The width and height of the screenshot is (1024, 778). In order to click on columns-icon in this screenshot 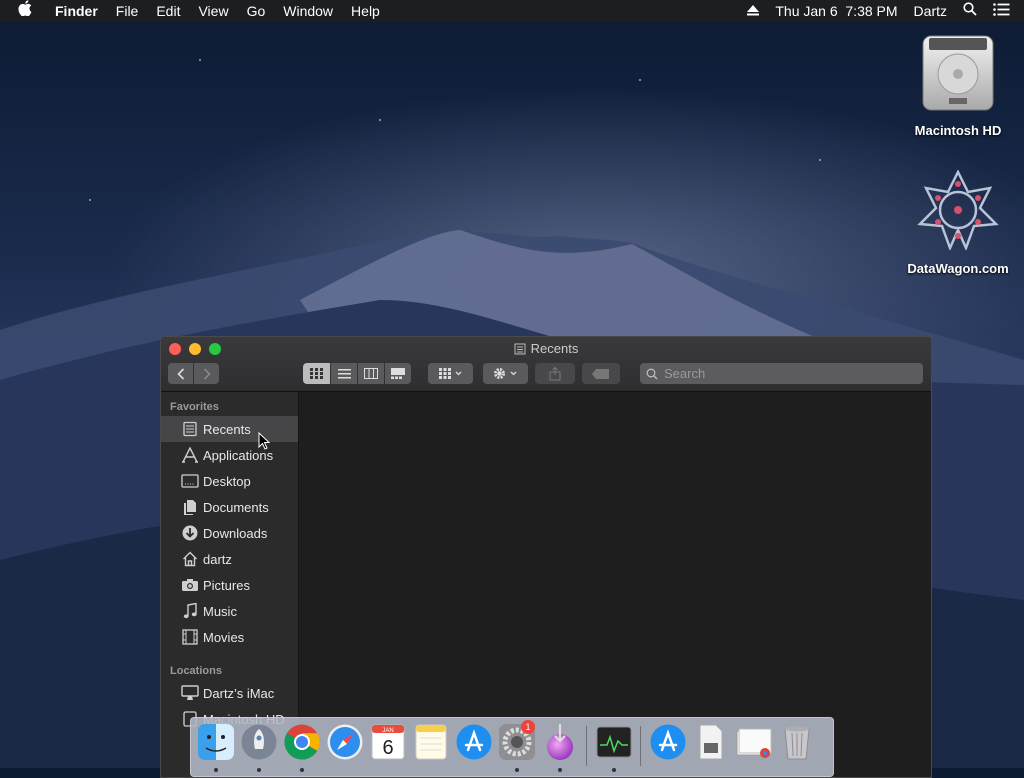, I will do `click(371, 373)`.